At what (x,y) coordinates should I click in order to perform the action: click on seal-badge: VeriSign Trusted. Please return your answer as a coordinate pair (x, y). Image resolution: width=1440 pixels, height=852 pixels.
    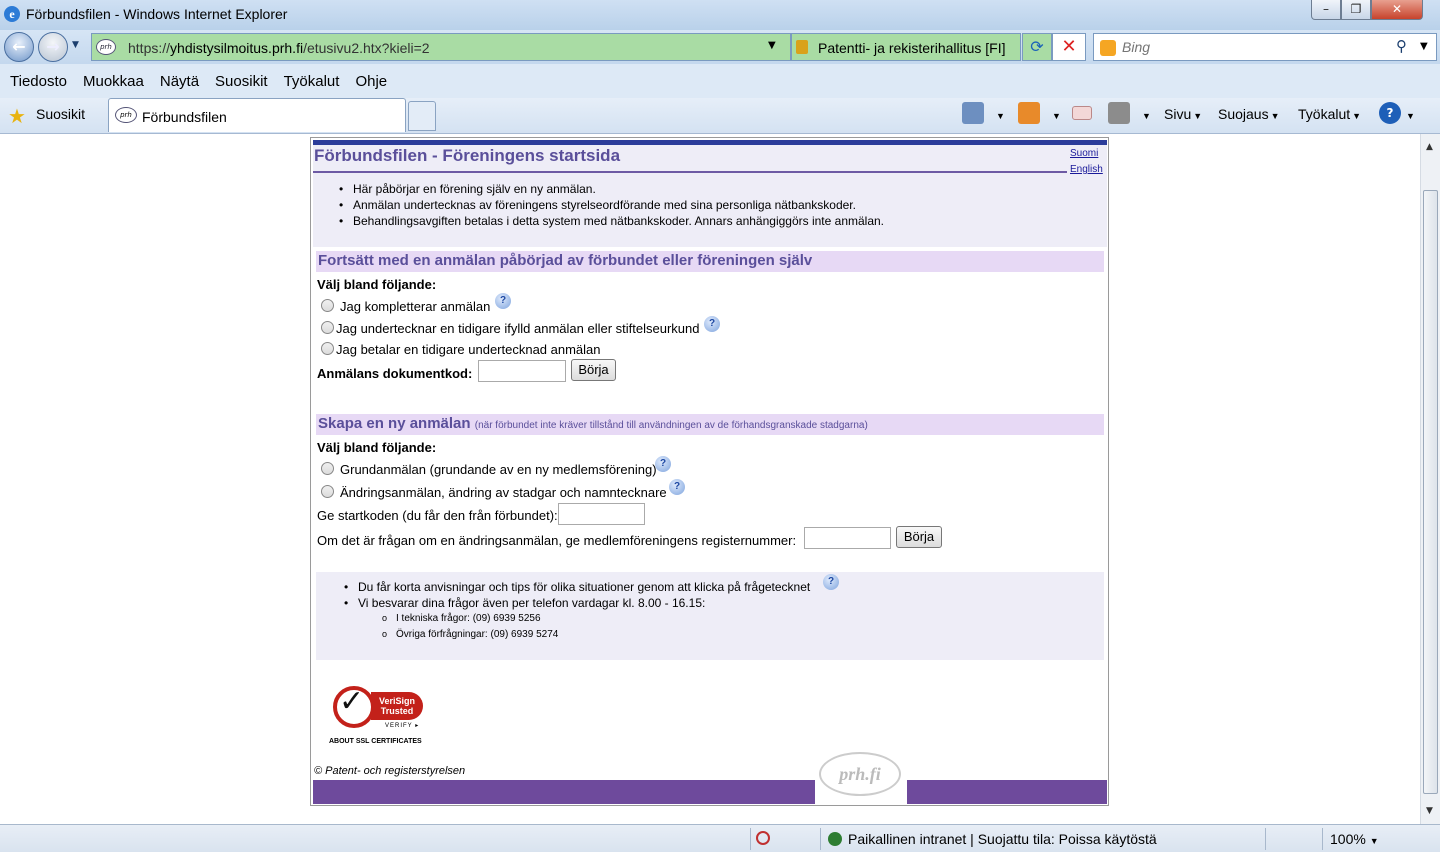
    Looking at the image, I should click on (397, 706).